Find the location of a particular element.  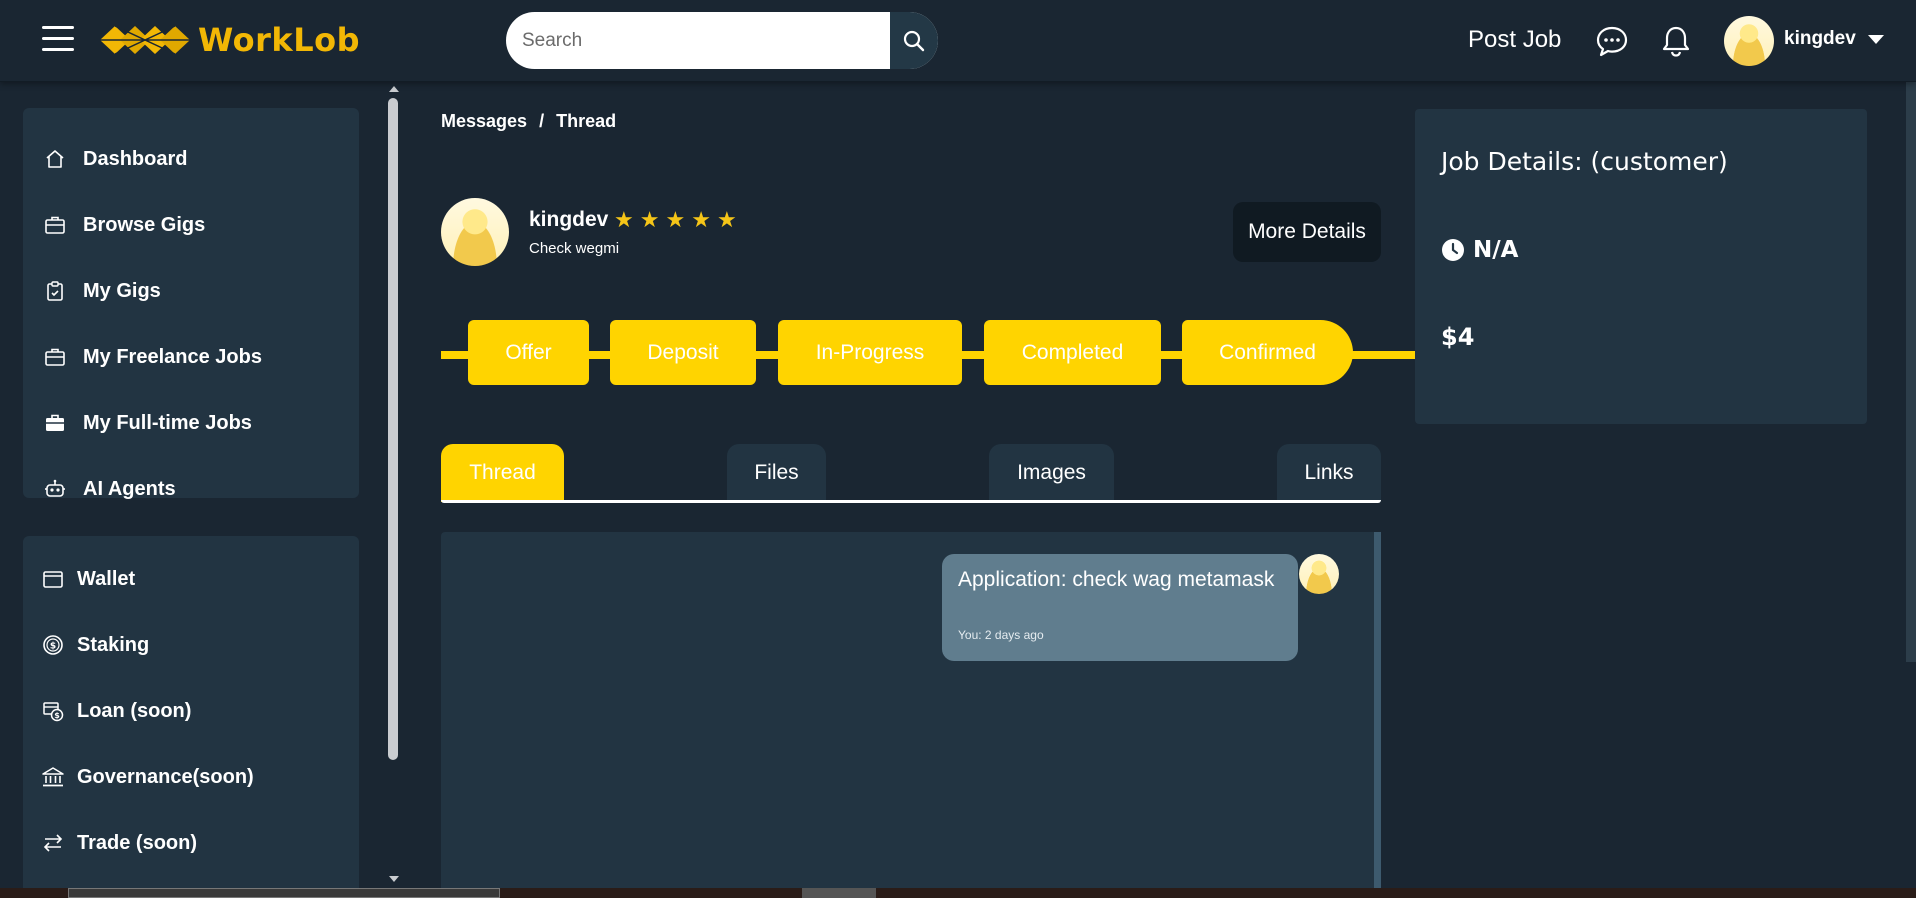

header-avatar is located at coordinates (1749, 41).